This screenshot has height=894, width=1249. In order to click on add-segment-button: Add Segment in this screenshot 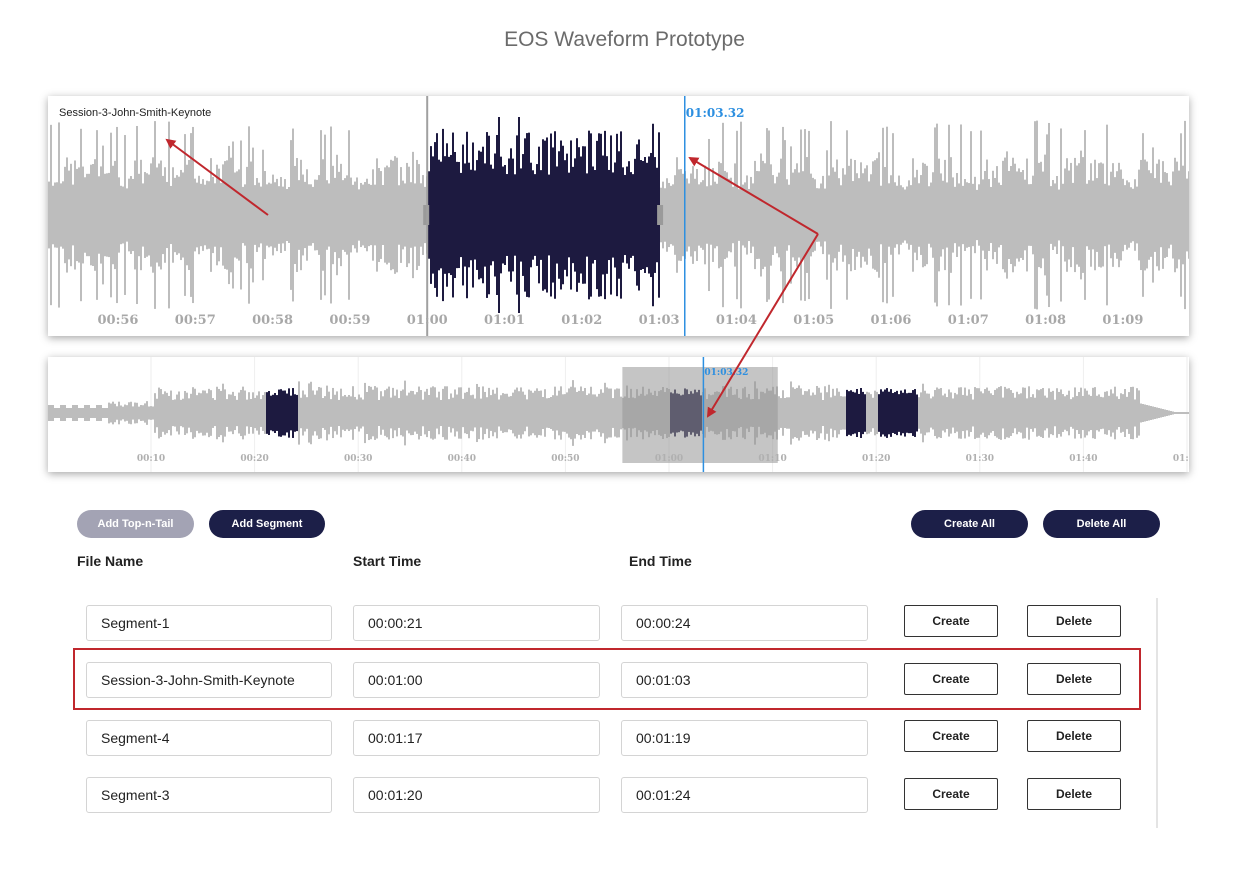, I will do `click(267, 524)`.